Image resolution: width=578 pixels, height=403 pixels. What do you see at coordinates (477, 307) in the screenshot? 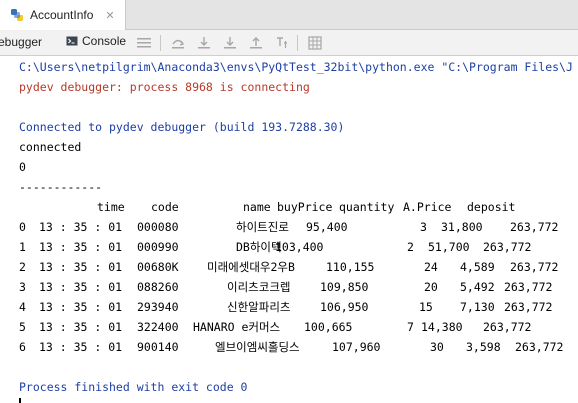
I see `row-aprice: 7,130` at bounding box center [477, 307].